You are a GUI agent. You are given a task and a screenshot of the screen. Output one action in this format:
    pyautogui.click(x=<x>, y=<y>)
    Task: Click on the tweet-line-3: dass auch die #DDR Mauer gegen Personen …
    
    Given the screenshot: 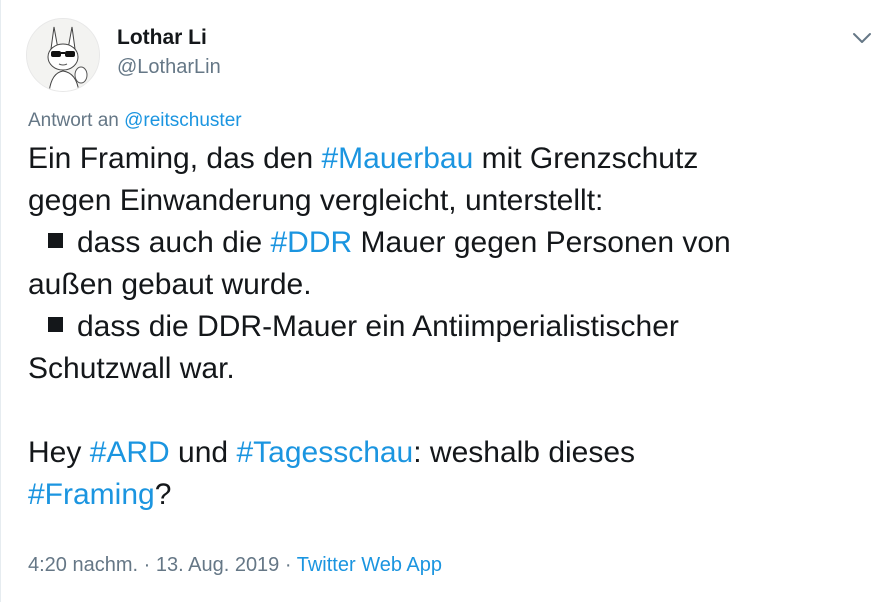 What is the action you would take?
    pyautogui.click(x=448, y=243)
    